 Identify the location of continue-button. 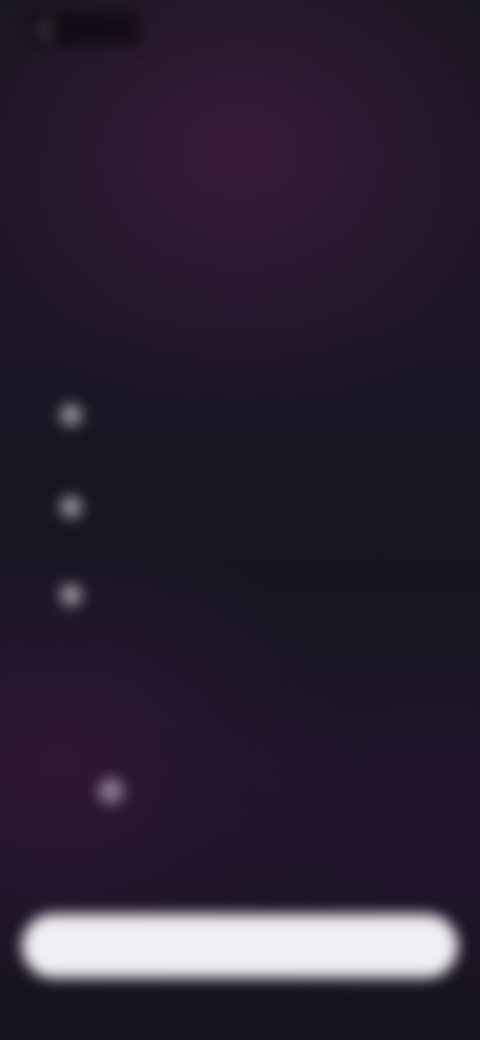
(240, 946).